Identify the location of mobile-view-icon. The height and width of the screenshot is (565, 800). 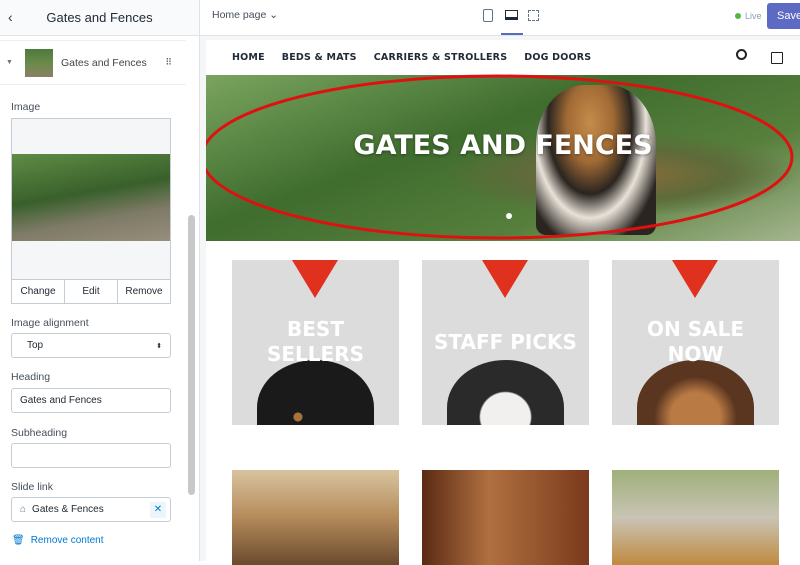
(488, 15).